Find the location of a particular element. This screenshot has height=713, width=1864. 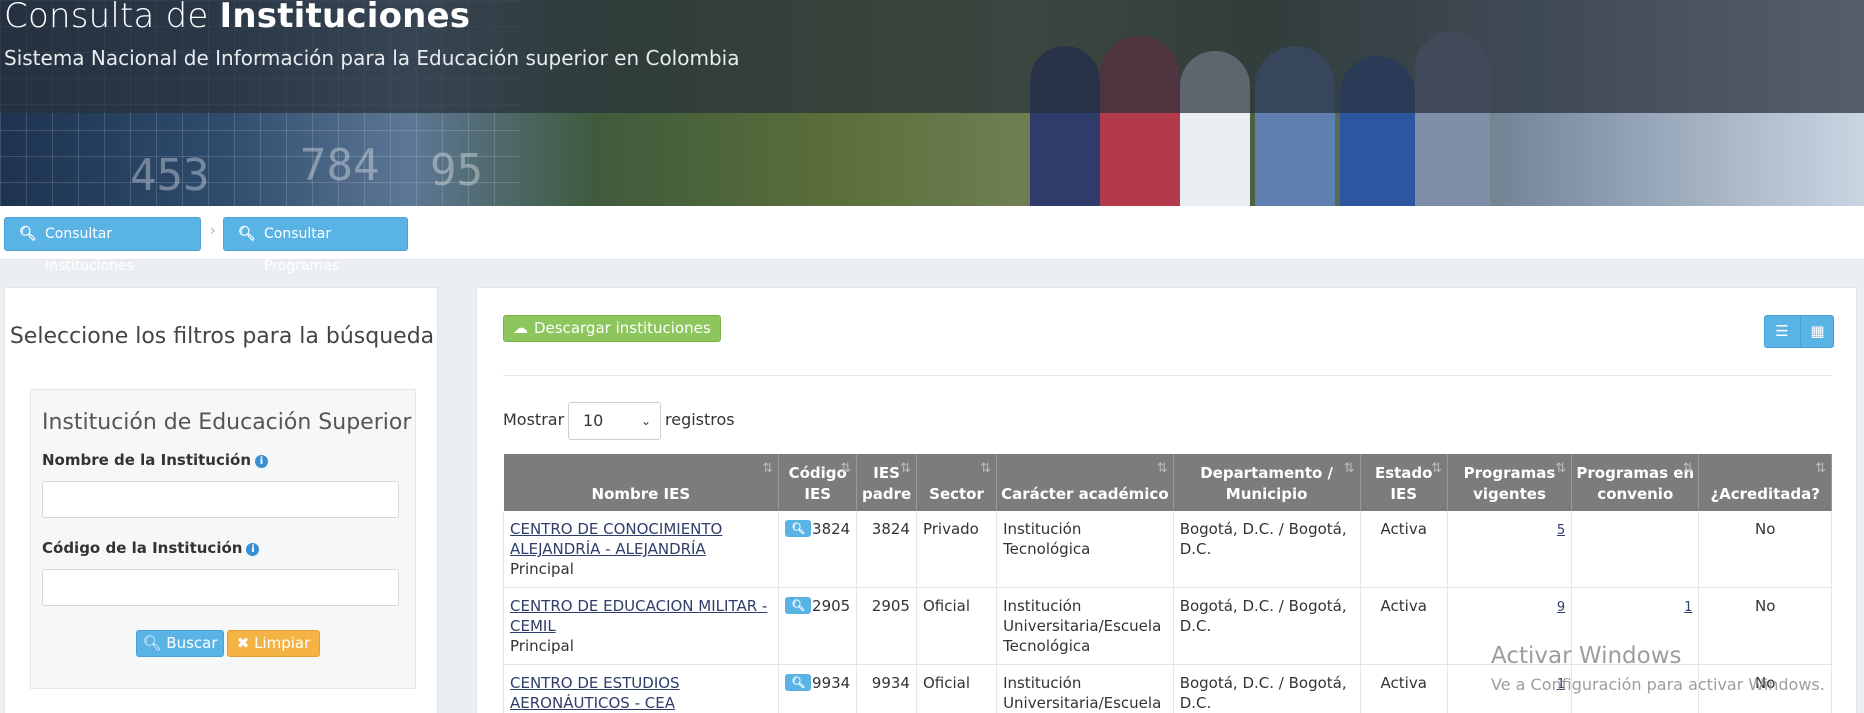

column-header-programas-convenio: ⇅ Programas en convenio is located at coordinates (1635, 482).